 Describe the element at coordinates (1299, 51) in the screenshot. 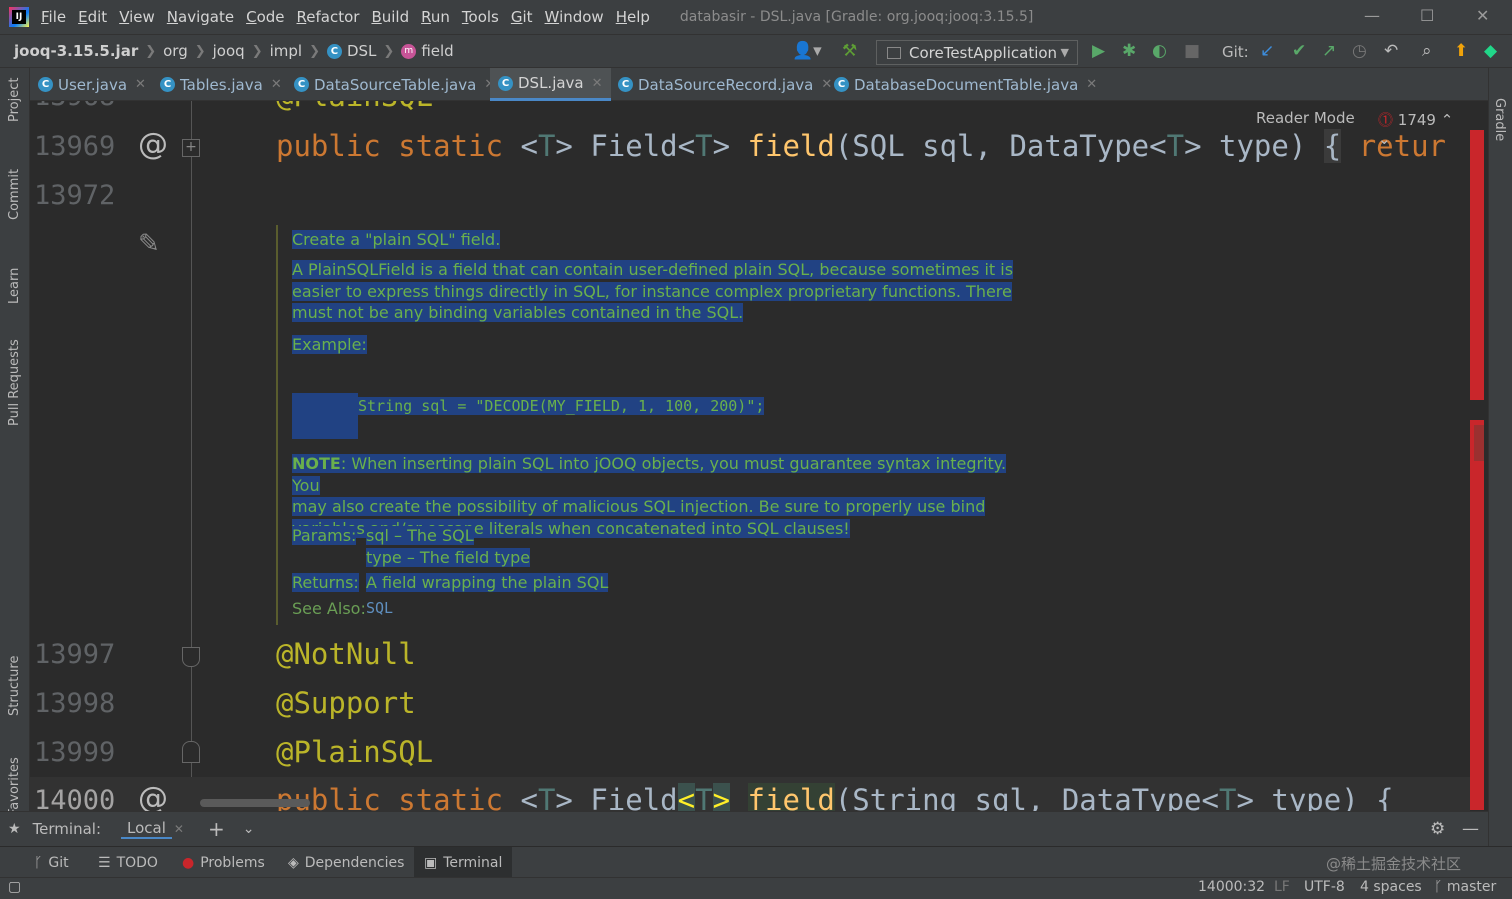

I see `git-commit-icon: ✔` at that location.